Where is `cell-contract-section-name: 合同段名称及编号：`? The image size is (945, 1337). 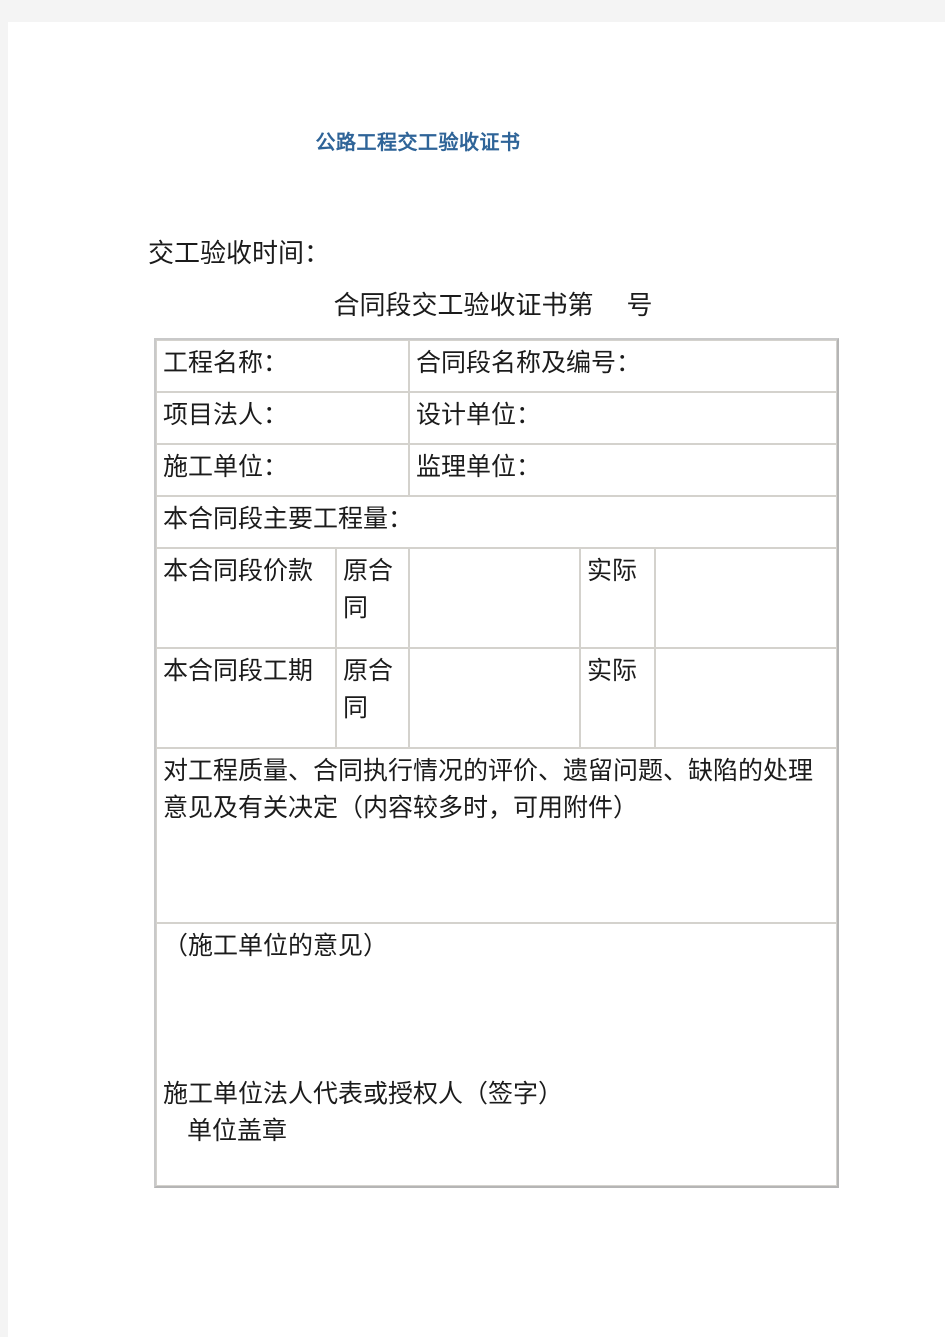 cell-contract-section-name: 合同段名称及编号： is located at coordinates (623, 366).